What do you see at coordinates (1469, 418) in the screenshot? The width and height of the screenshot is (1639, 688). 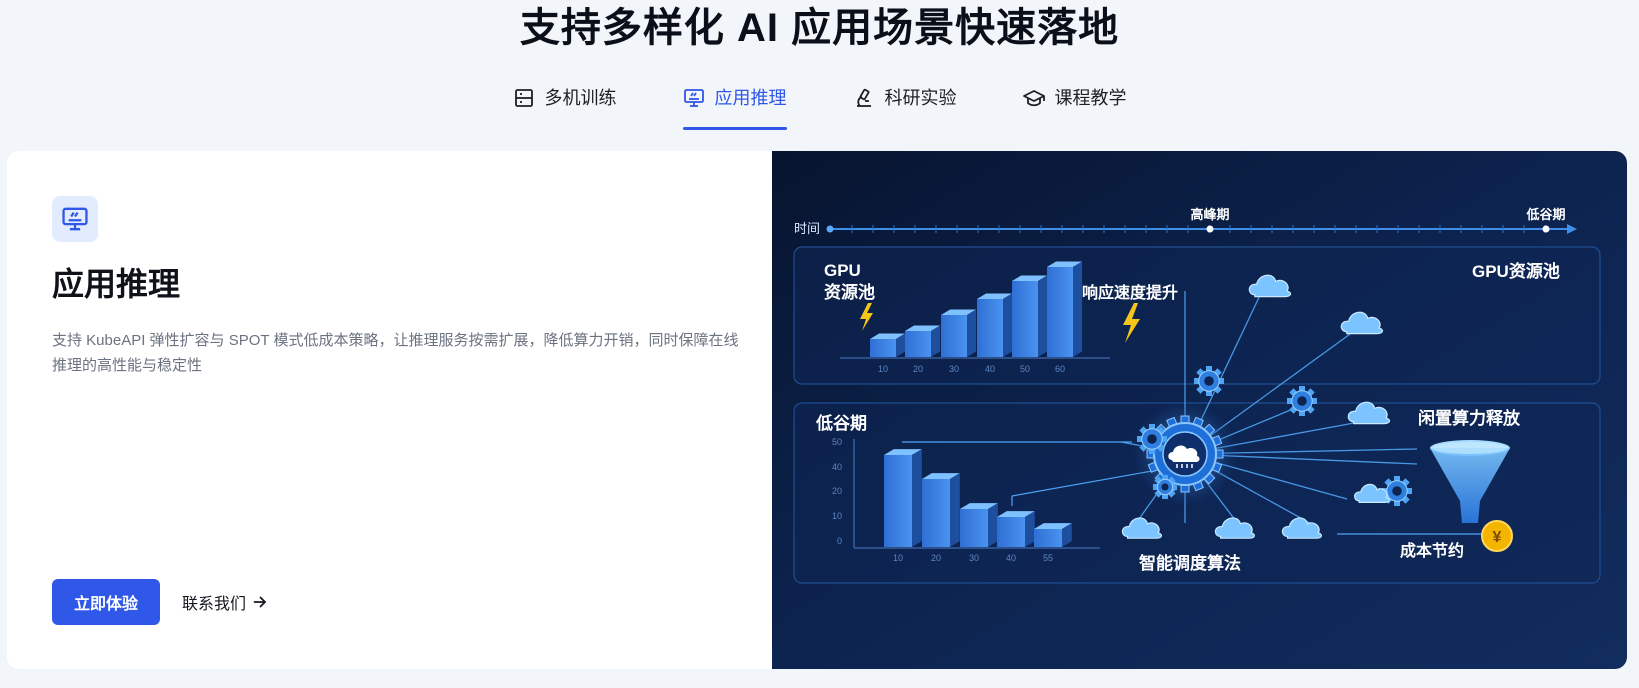 I see `idle-release-label: 闲置算力释放` at bounding box center [1469, 418].